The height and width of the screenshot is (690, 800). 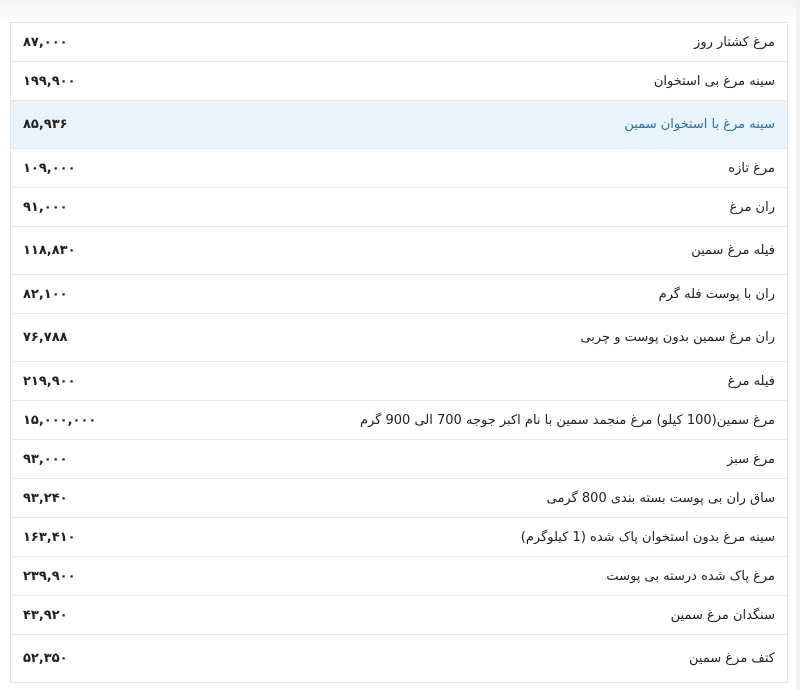 I want to click on scrollbar-track, so click(x=798, y=345).